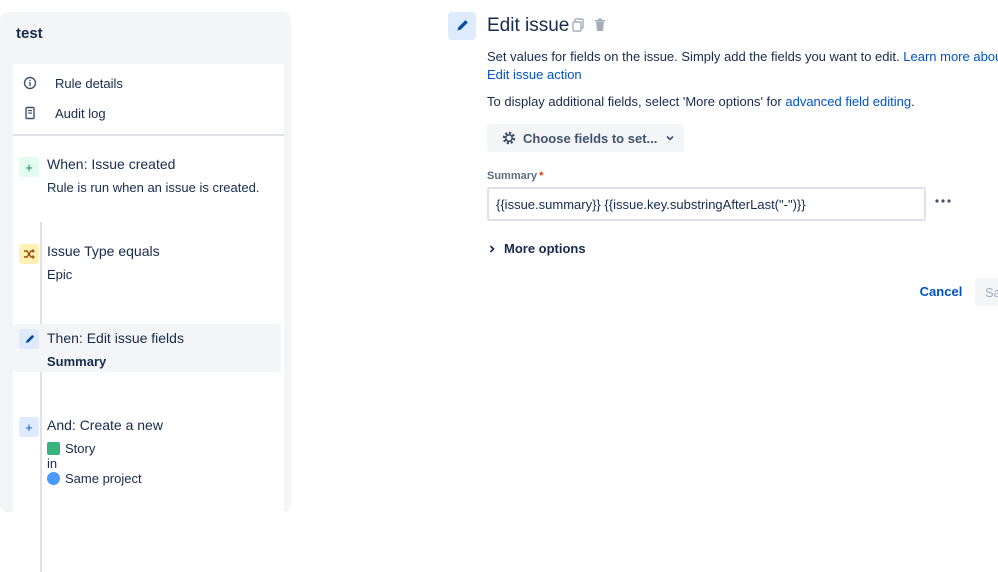 This screenshot has height=572, width=998. I want to click on chevron-right-icon, so click(493, 249).